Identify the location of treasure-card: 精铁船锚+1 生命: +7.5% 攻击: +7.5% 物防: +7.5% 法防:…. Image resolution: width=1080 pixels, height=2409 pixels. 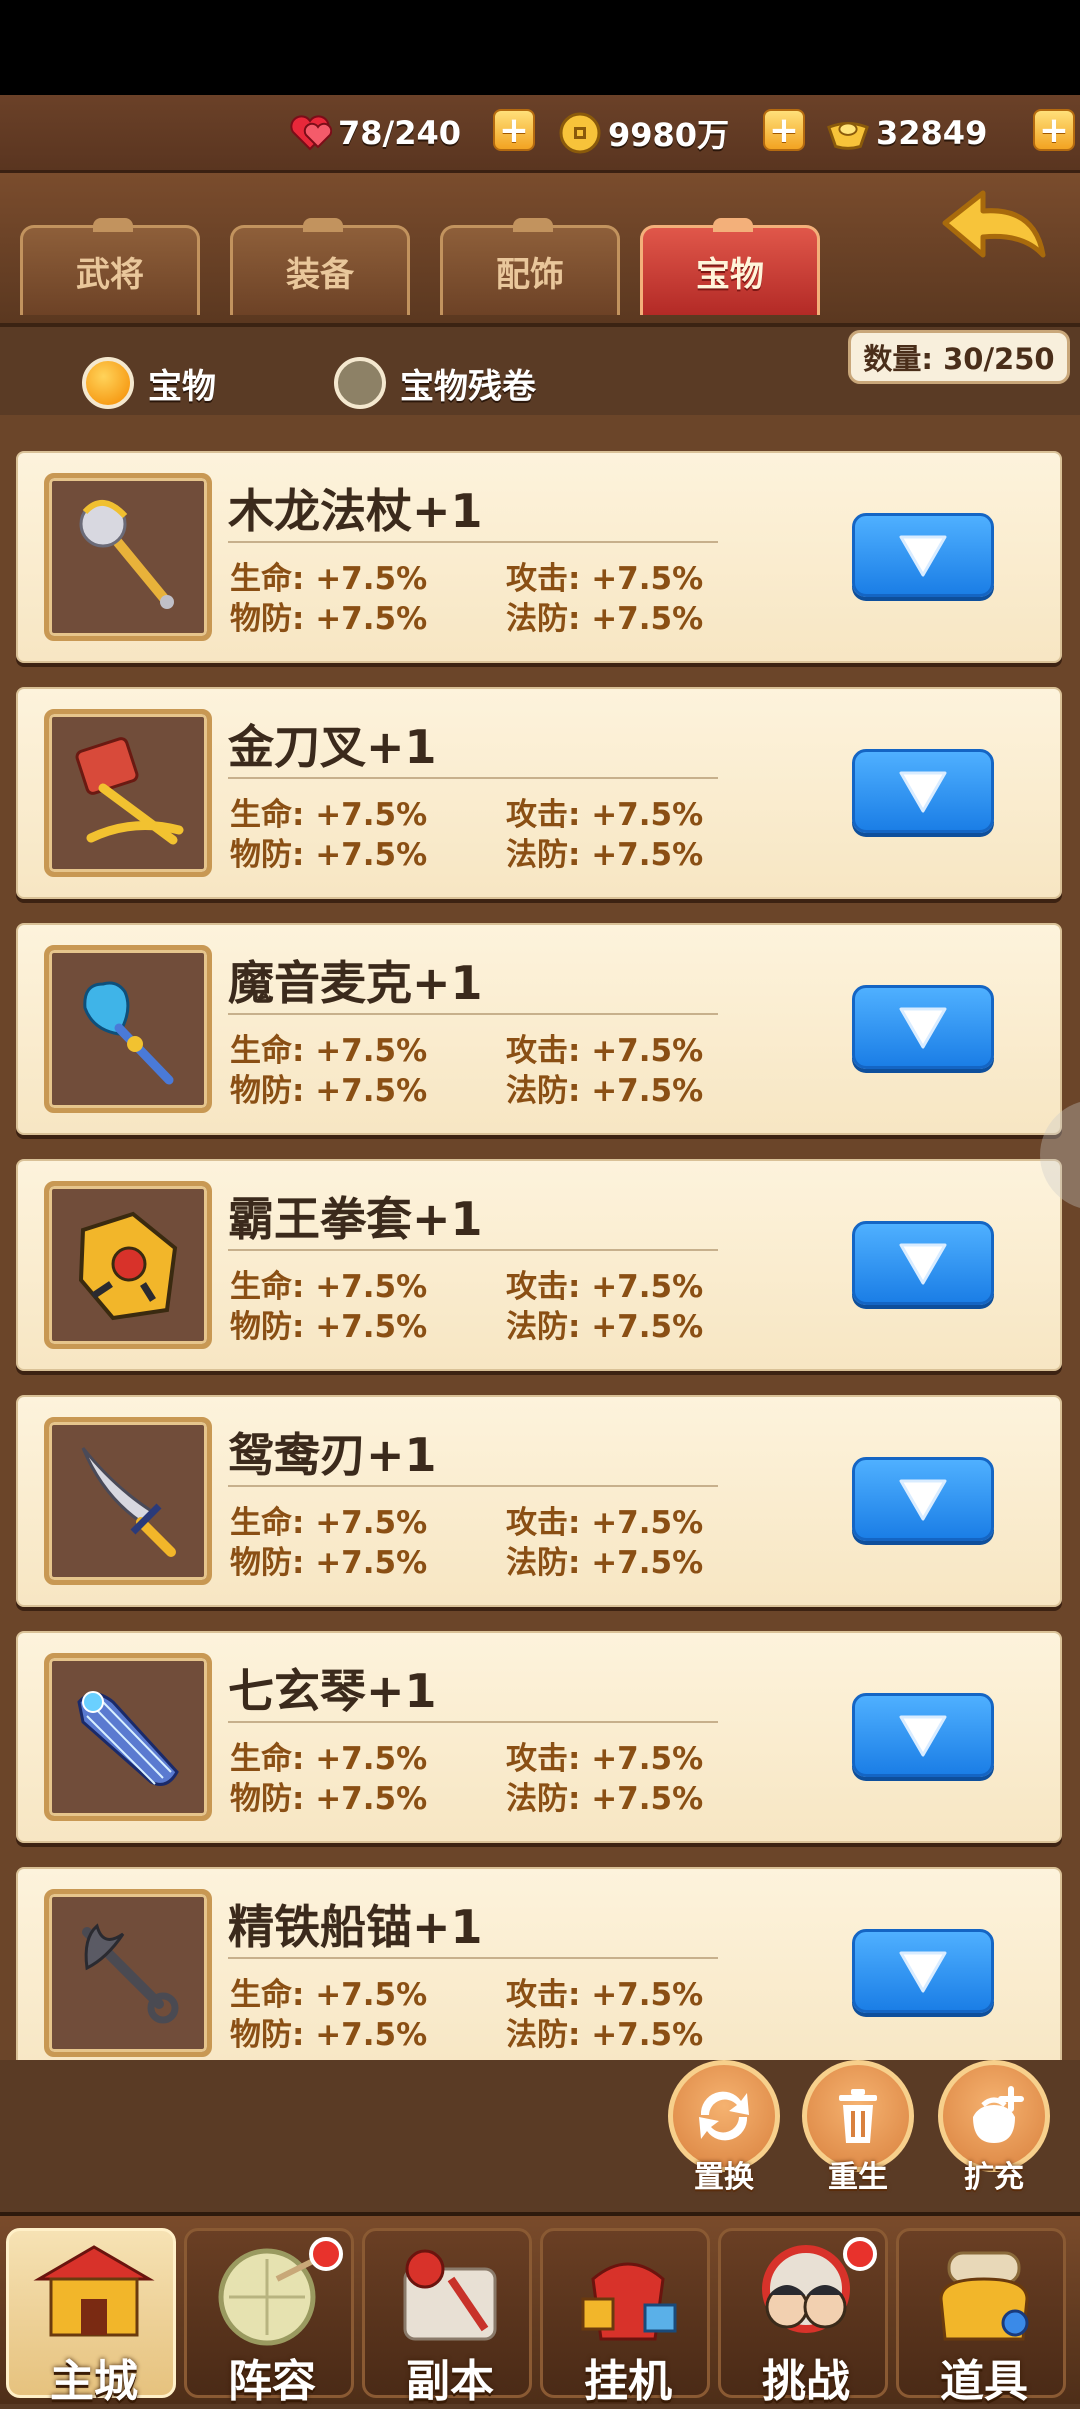
(539, 1963).